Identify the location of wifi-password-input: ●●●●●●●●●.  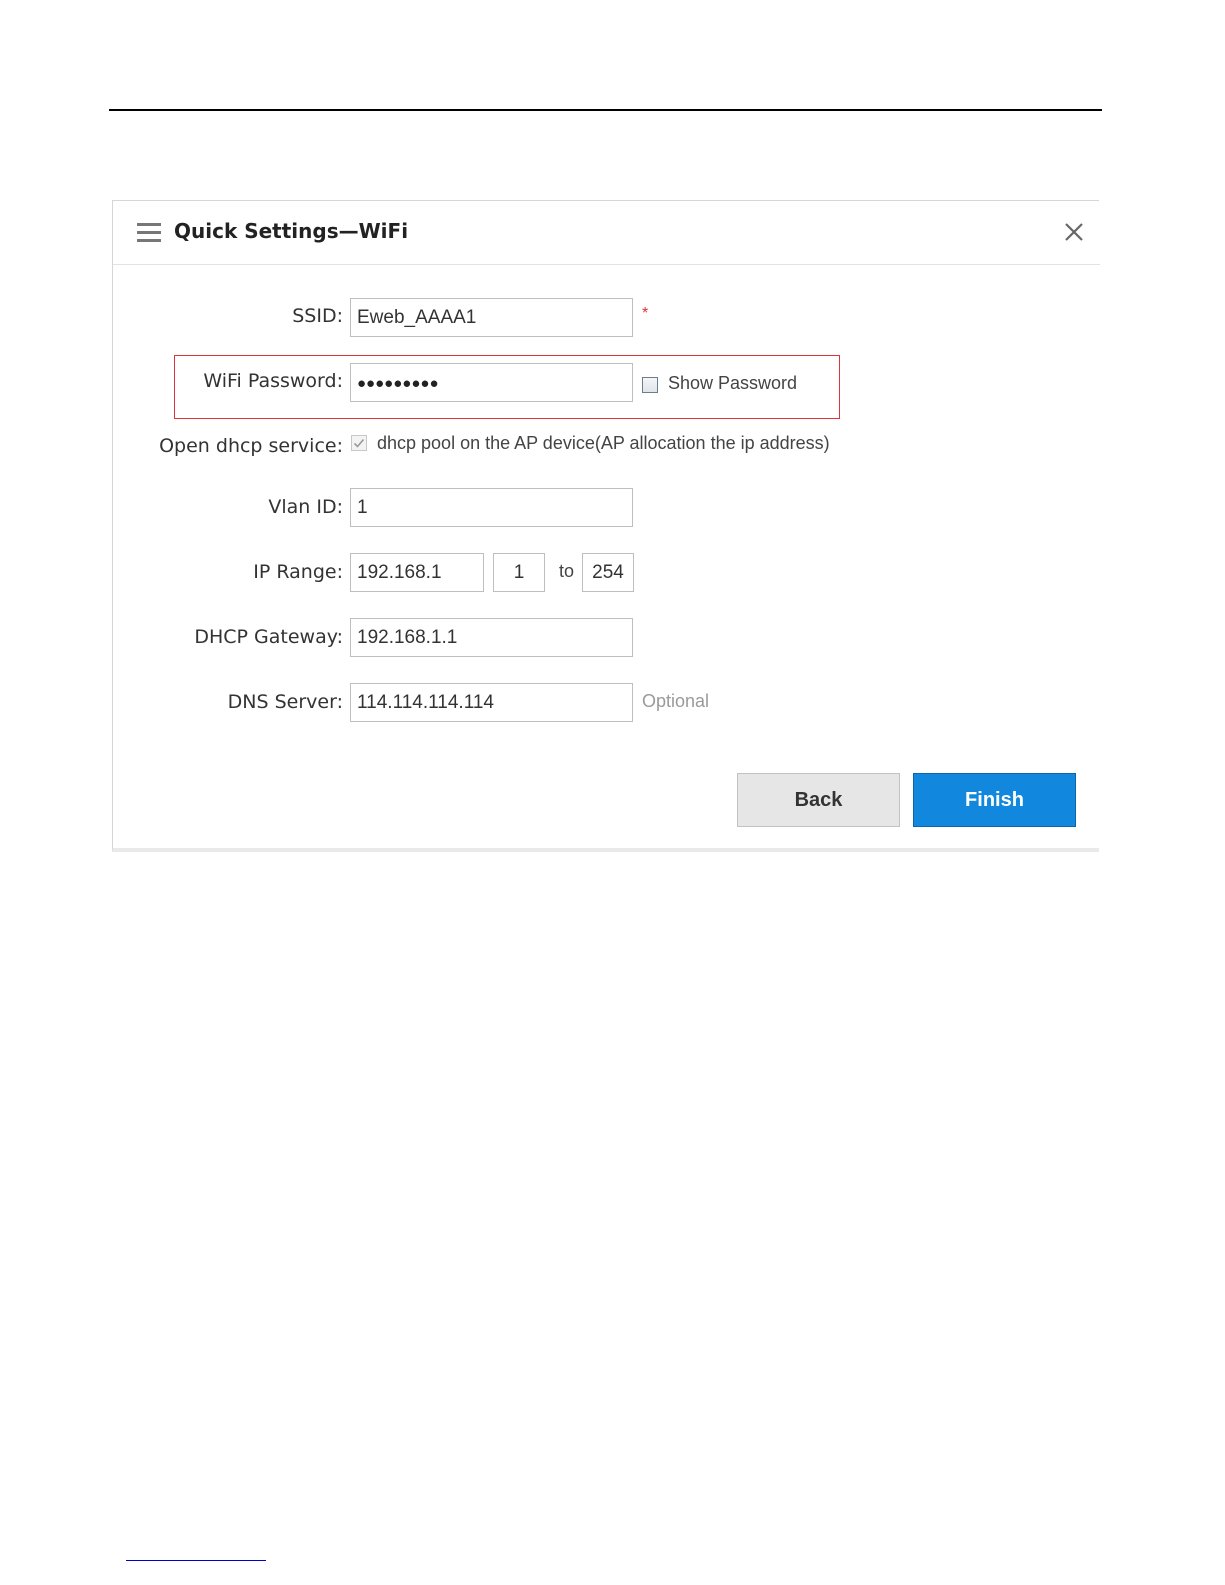
(491, 382).